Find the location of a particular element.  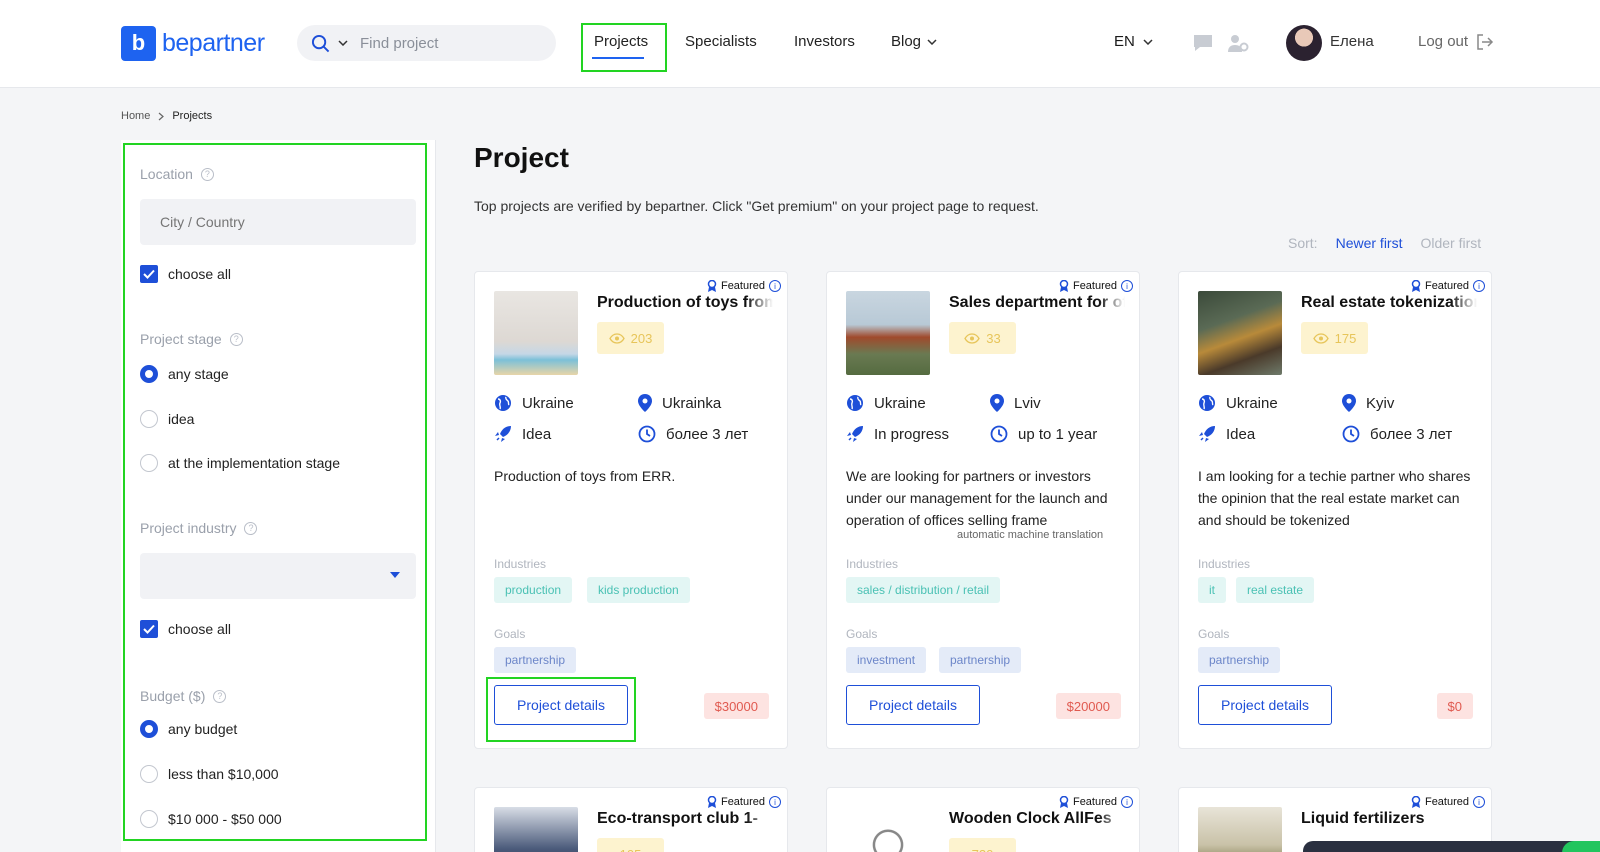

location-choose-all-checkbox: choose all is located at coordinates (185, 274).